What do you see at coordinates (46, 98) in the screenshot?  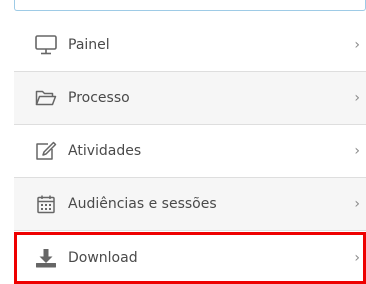 I see `folder-open-icon` at bounding box center [46, 98].